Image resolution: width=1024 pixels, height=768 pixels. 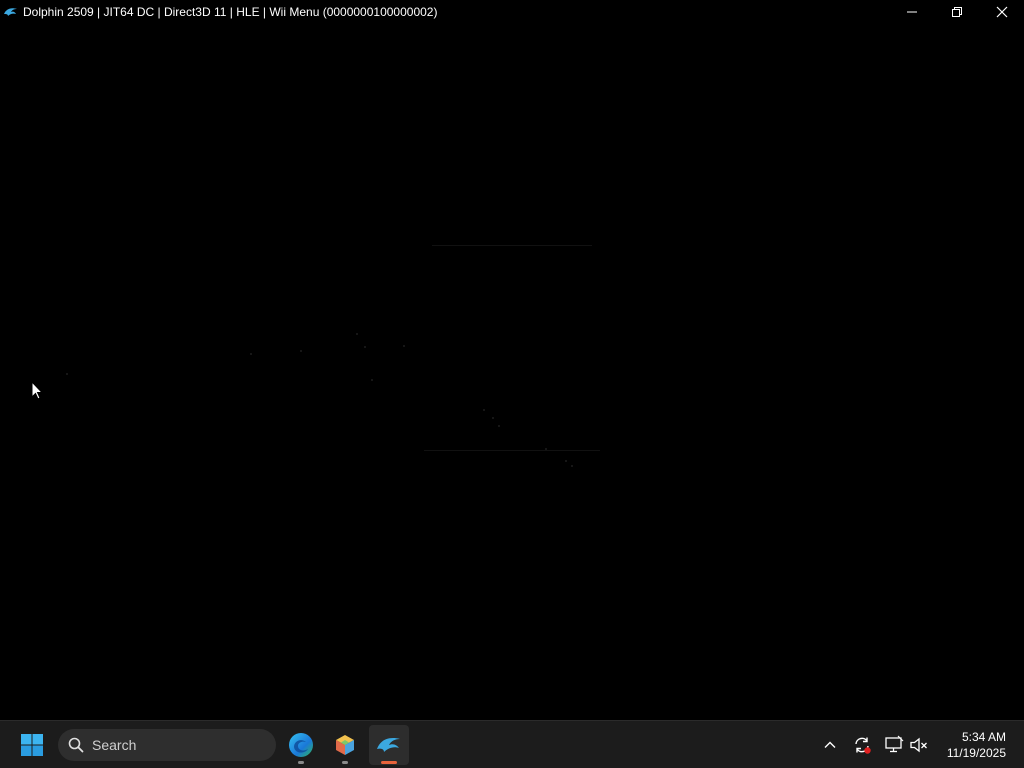 I want to click on window-controls, so click(x=956, y=11).